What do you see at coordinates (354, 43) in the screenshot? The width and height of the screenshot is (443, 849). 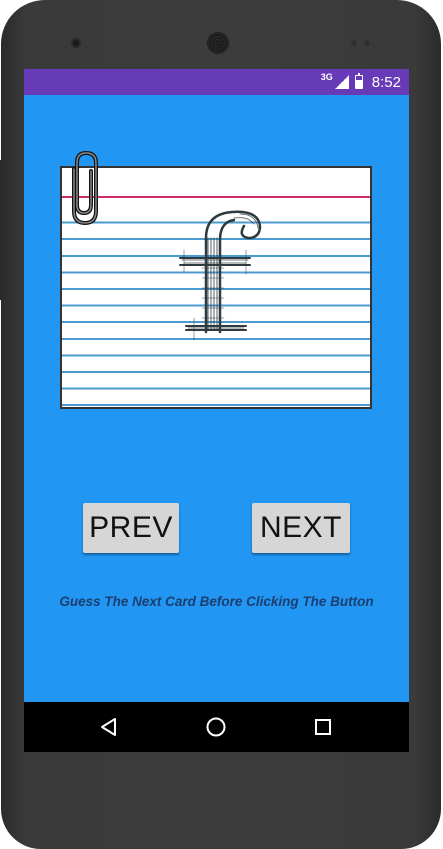 I see `proximity-sensor` at bounding box center [354, 43].